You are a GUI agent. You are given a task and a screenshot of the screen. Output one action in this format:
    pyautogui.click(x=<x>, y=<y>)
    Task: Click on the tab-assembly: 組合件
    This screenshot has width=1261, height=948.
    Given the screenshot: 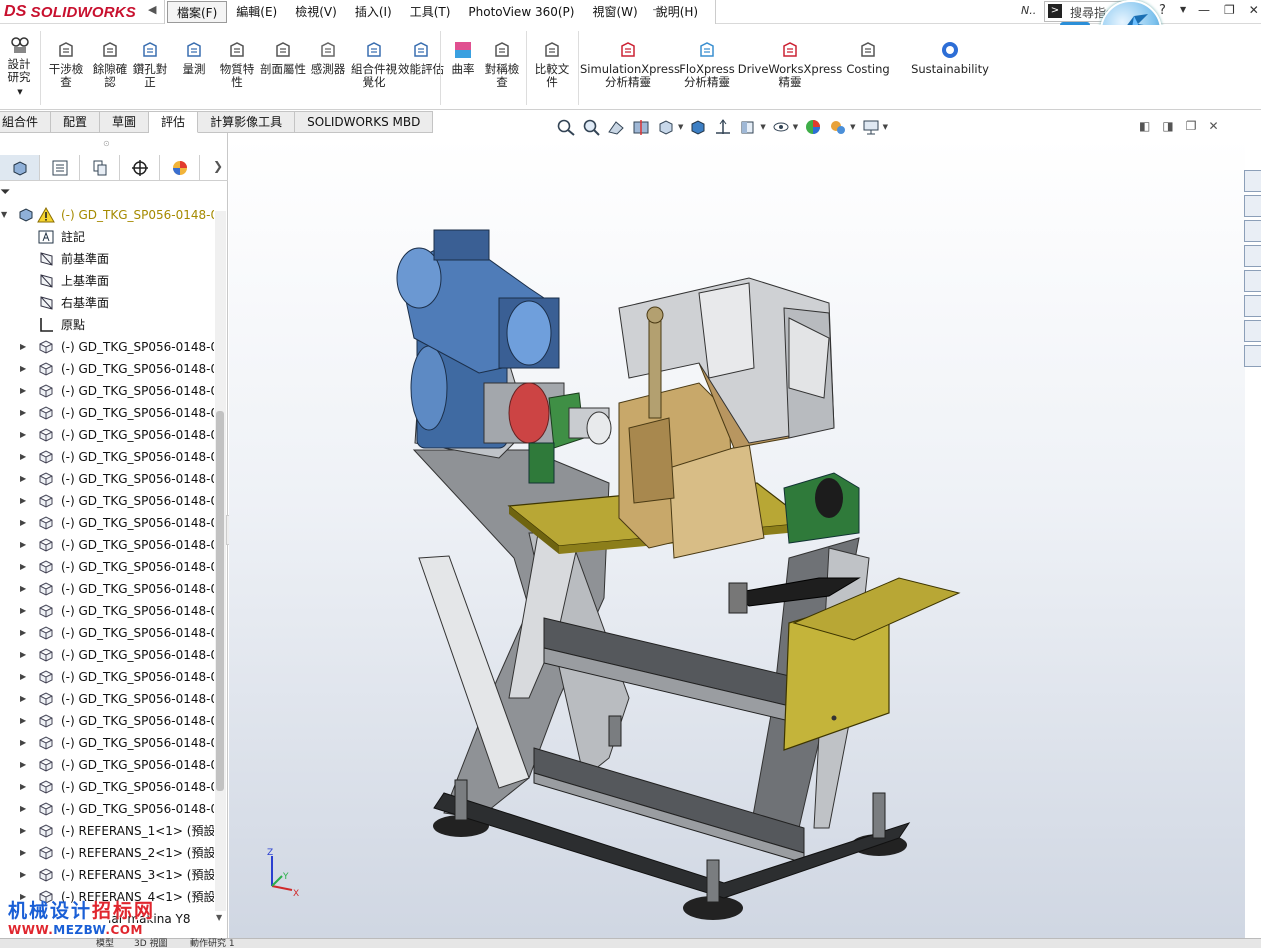 What is the action you would take?
    pyautogui.click(x=26, y=122)
    